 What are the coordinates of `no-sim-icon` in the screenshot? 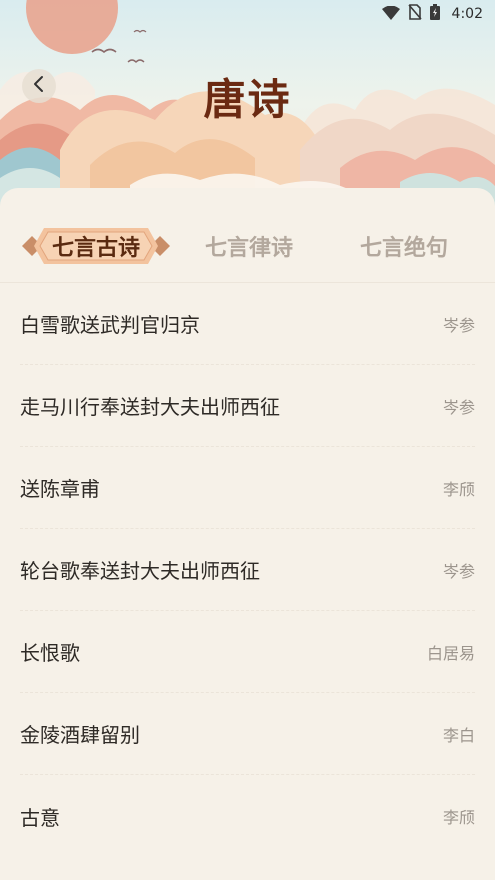 It's located at (414, 14).